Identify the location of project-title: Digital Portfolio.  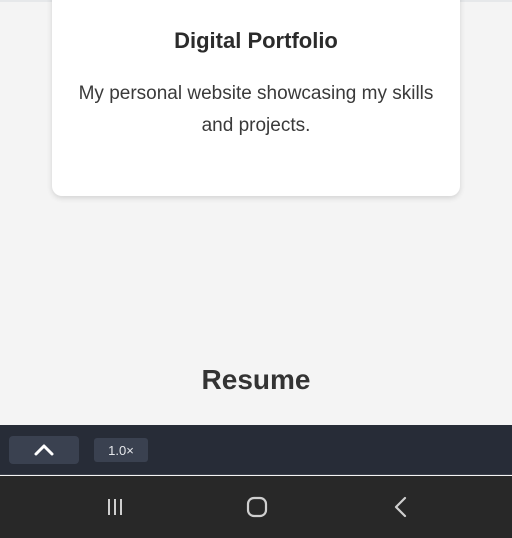
(256, 40).